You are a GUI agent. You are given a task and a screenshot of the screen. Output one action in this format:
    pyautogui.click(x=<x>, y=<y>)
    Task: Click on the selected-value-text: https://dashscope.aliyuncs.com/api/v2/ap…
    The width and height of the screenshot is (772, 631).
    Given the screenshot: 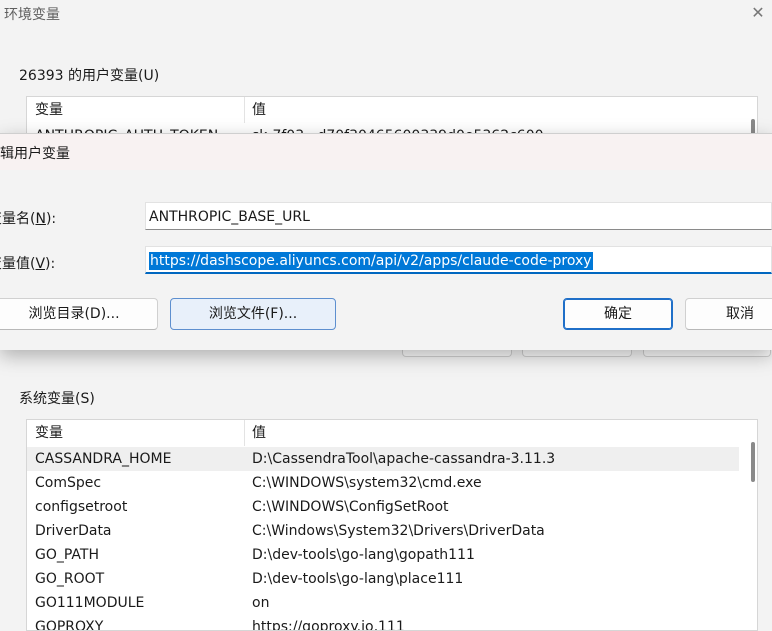 What is the action you would take?
    pyautogui.click(x=371, y=261)
    